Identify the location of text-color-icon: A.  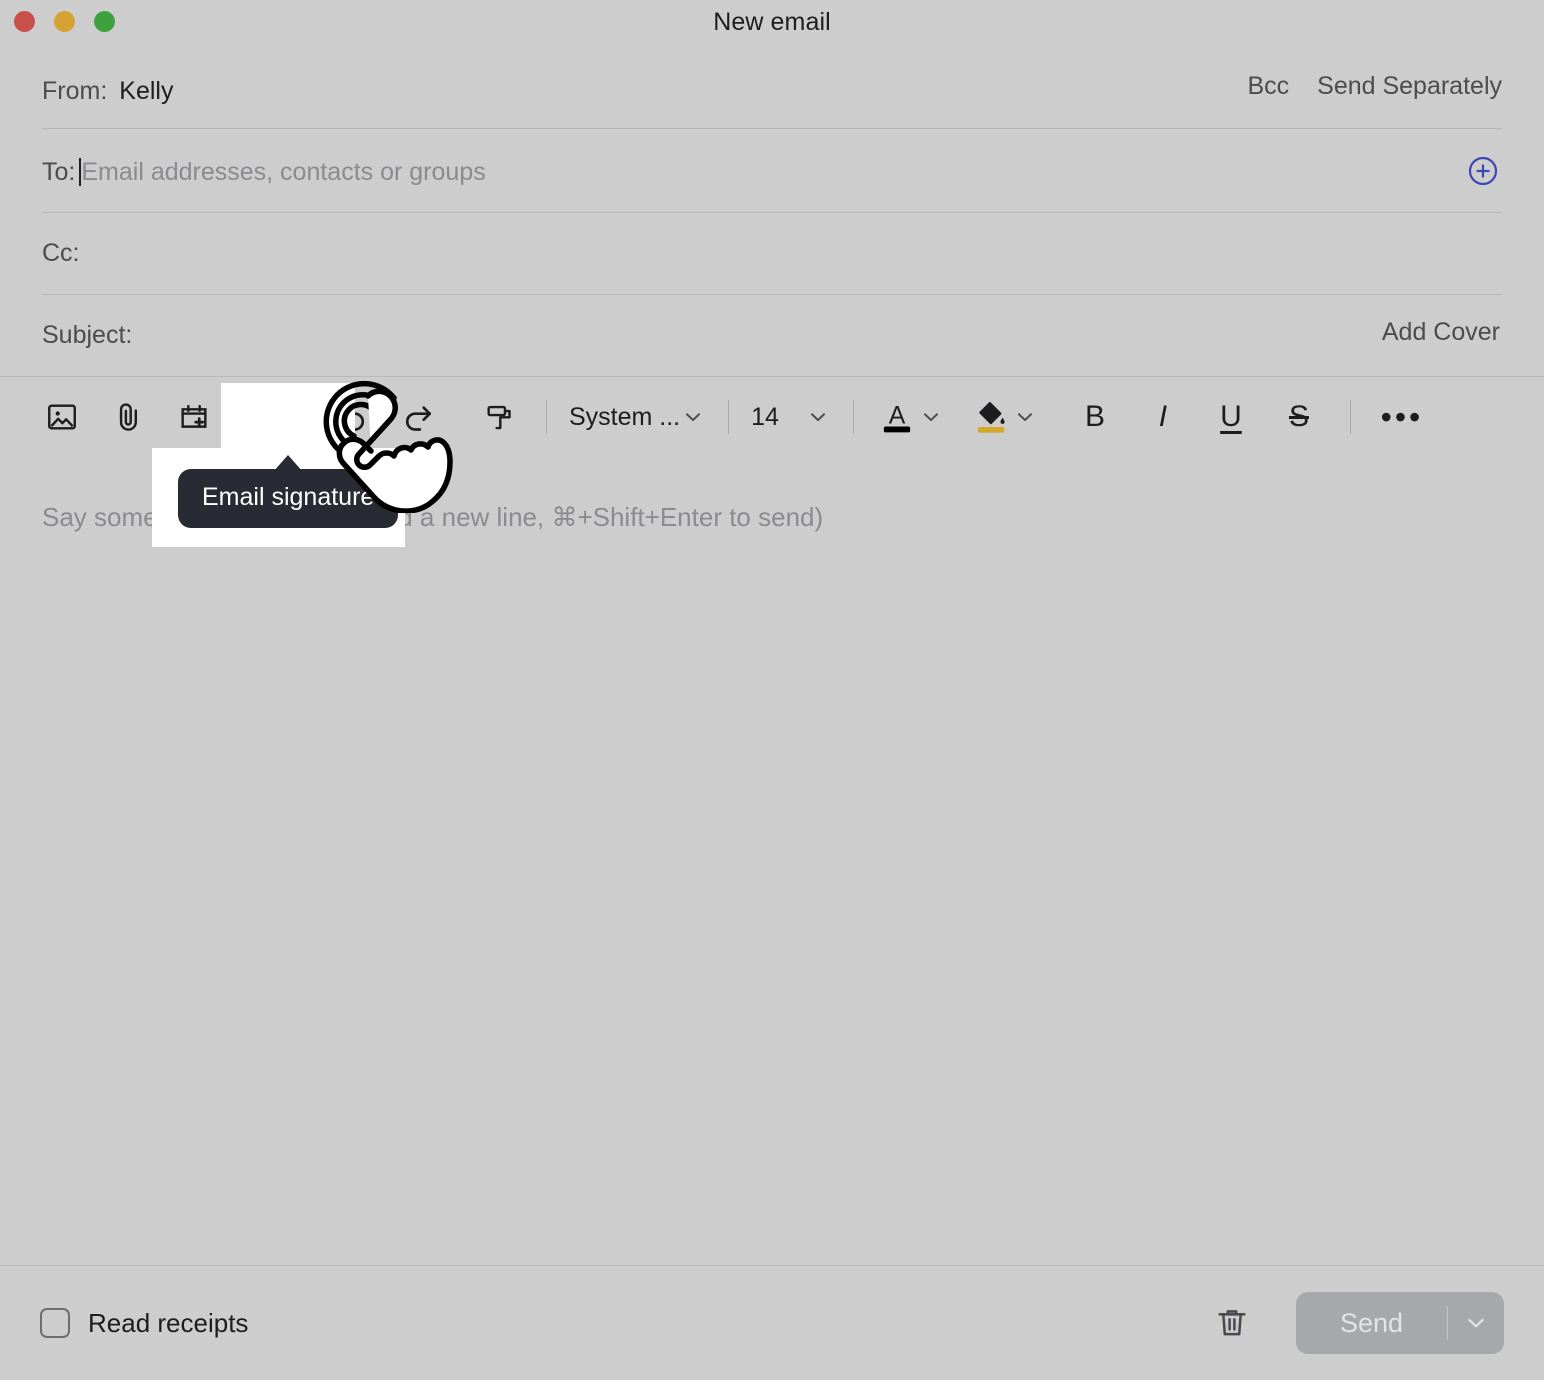
(897, 417).